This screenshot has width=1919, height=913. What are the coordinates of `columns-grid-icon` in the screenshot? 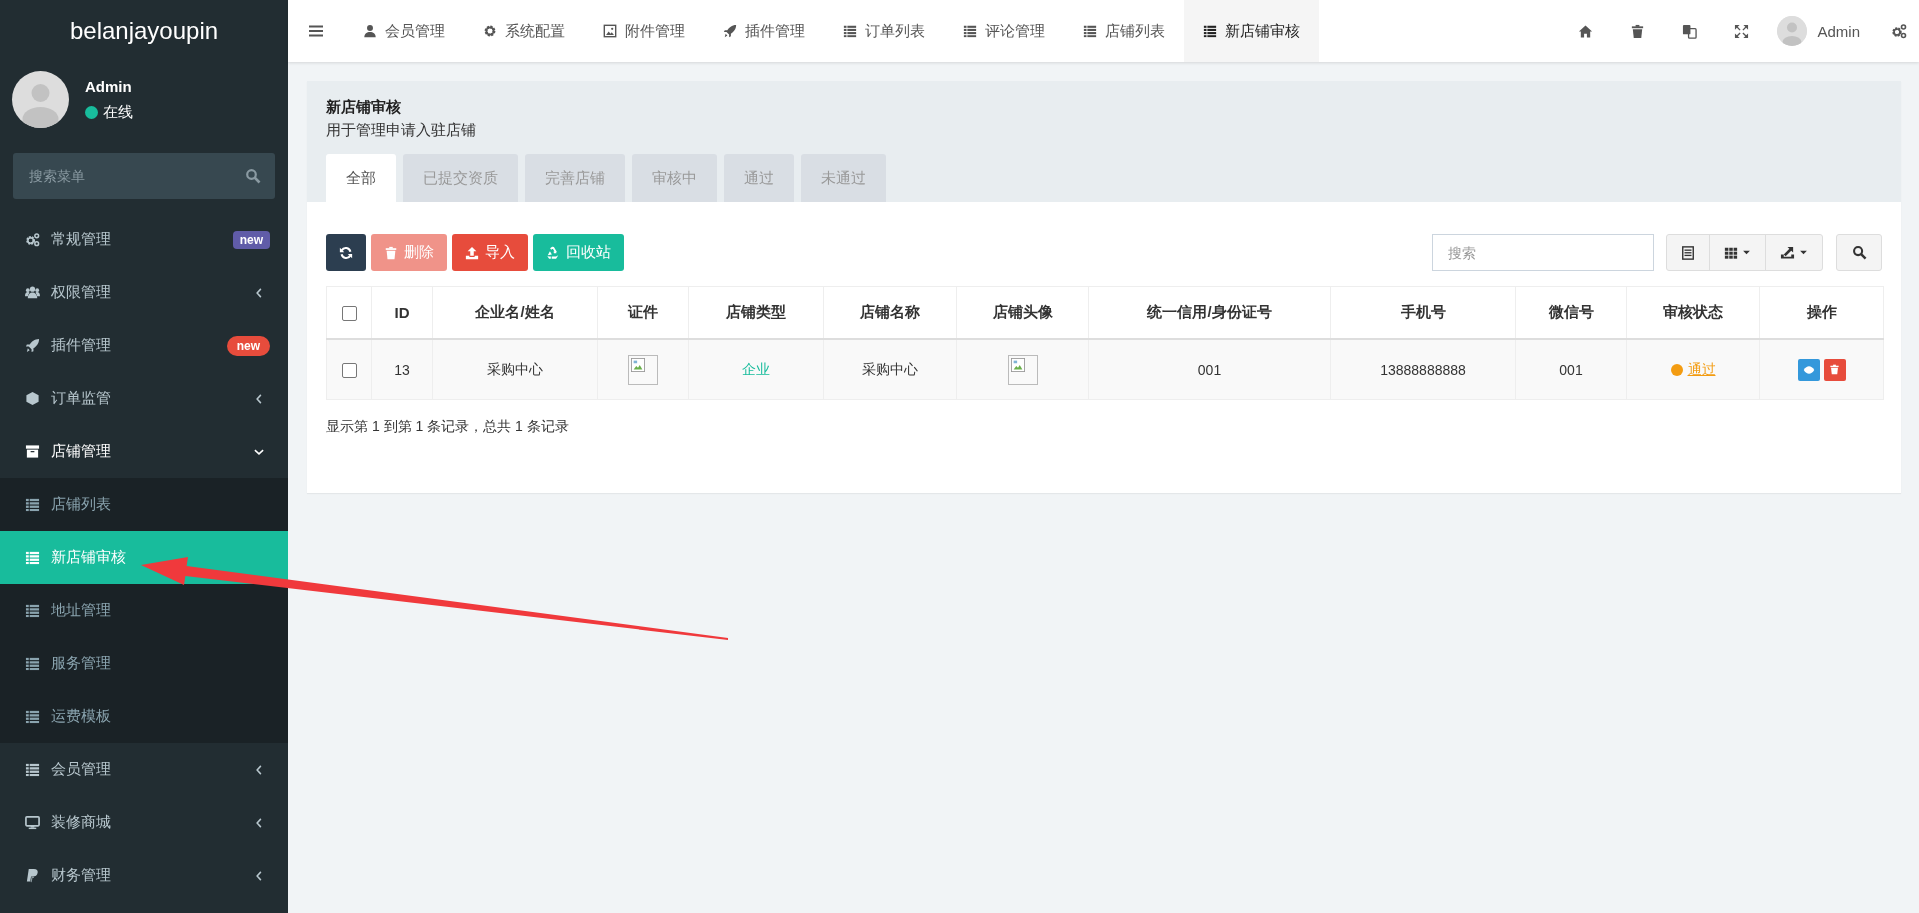 It's located at (1731, 252).